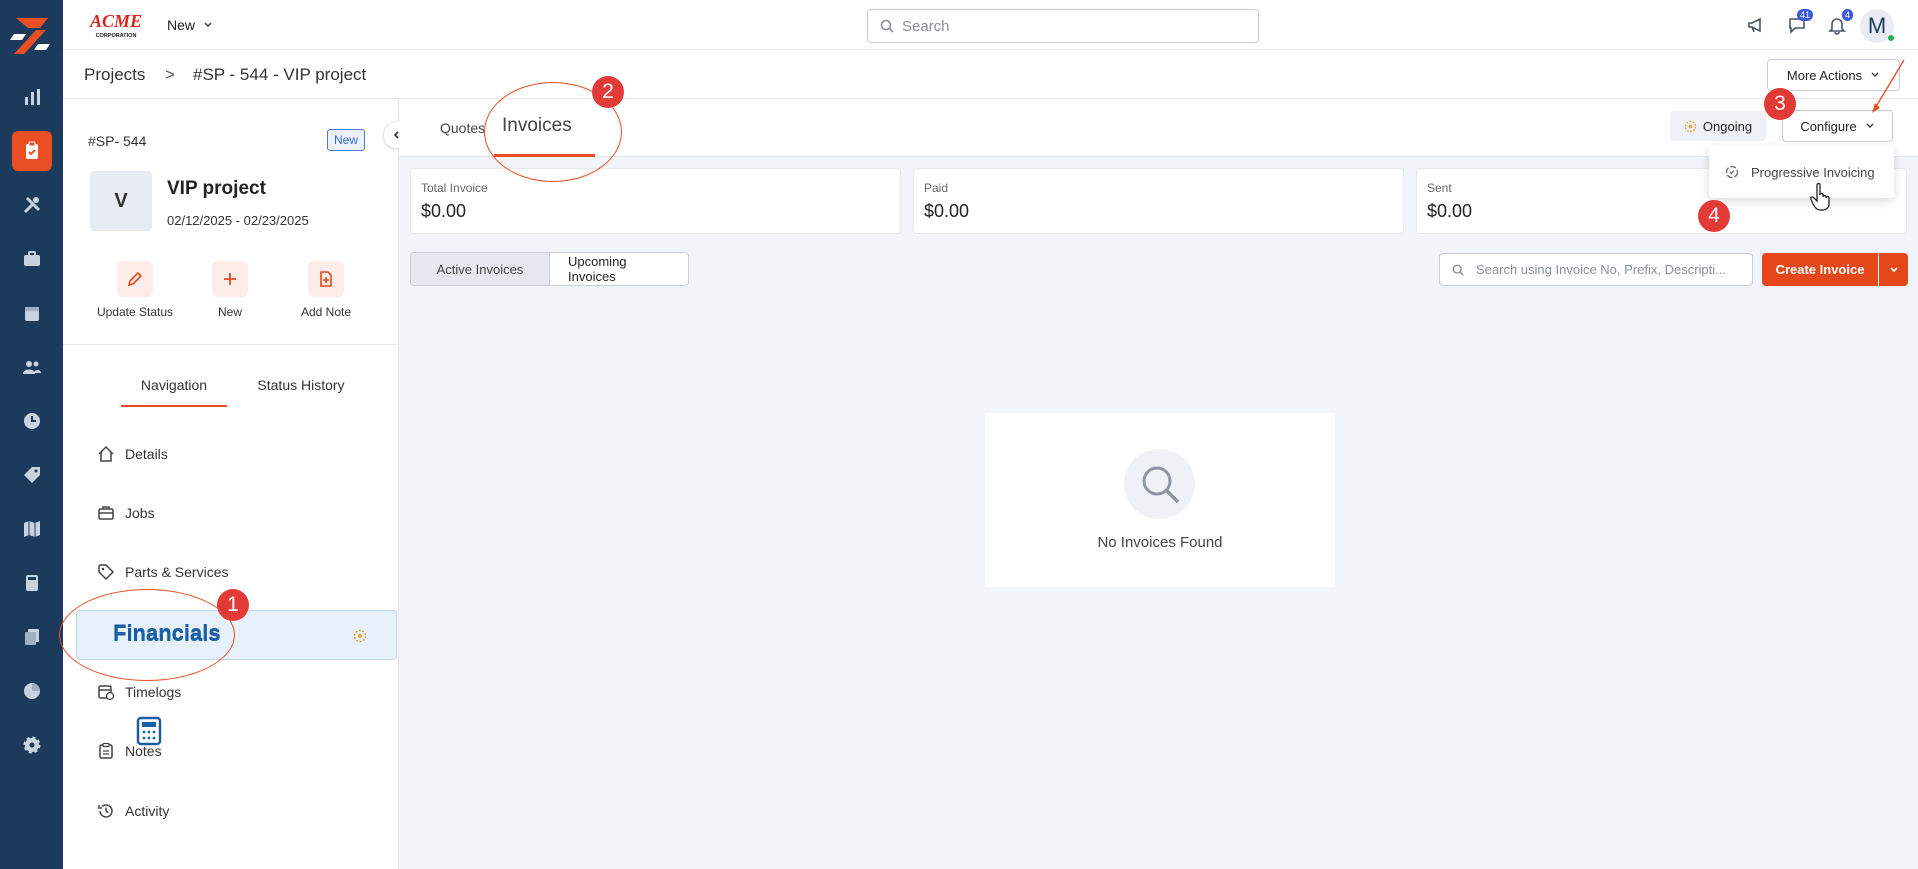 This screenshot has height=869, width=1918. I want to click on nav-item-label: Activity, so click(147, 811).